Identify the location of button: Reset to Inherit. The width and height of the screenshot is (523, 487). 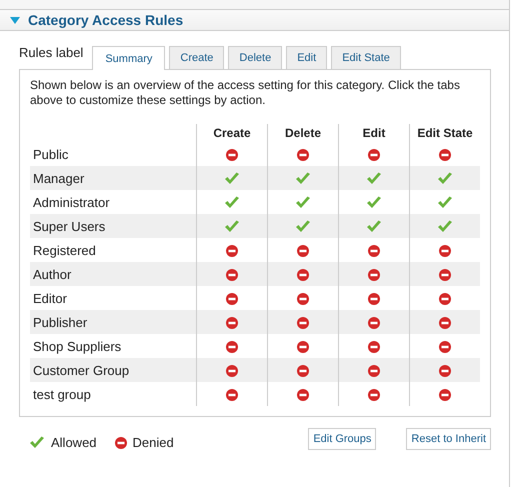
(448, 439).